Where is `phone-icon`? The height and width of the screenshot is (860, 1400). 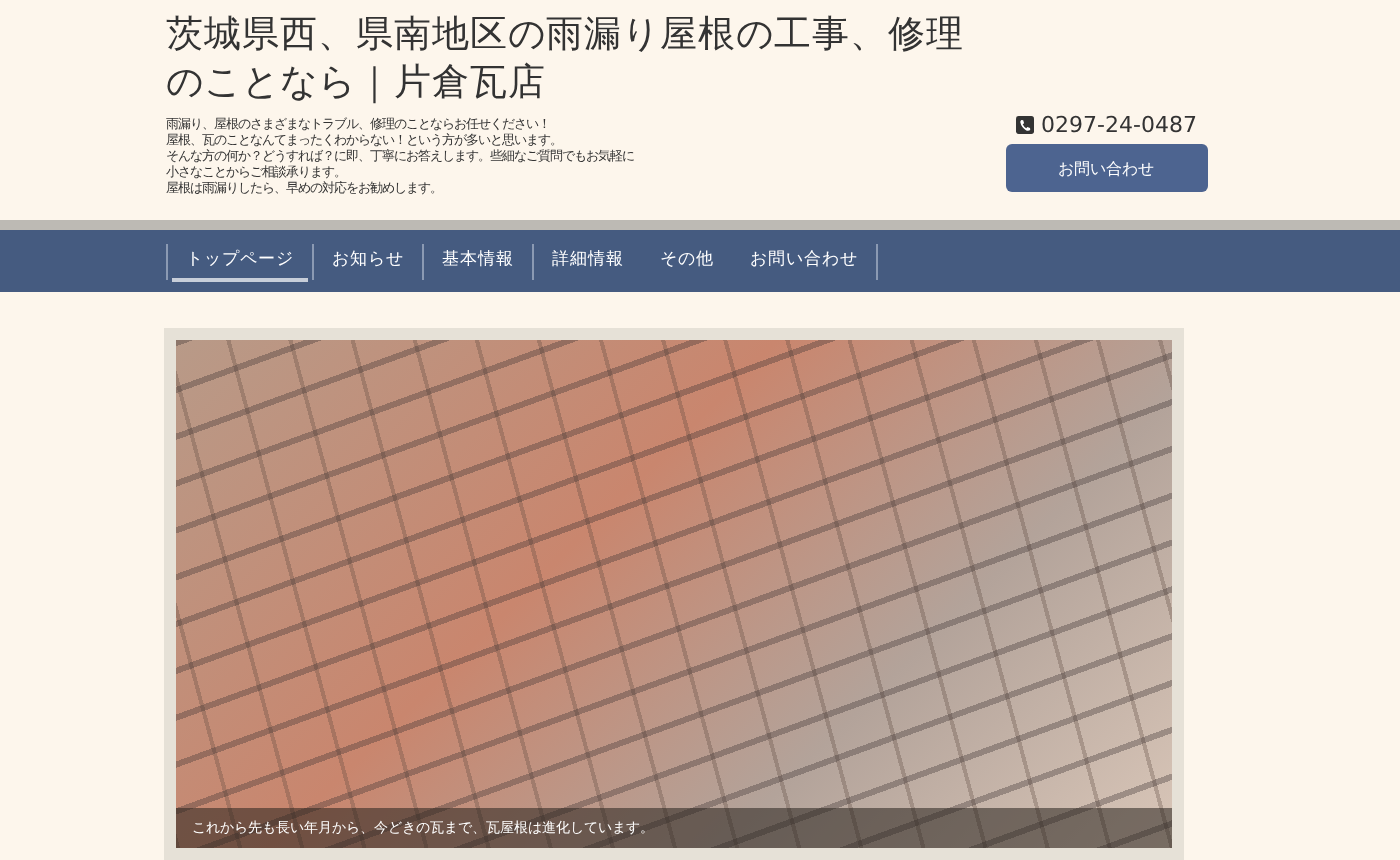 phone-icon is located at coordinates (1024, 125).